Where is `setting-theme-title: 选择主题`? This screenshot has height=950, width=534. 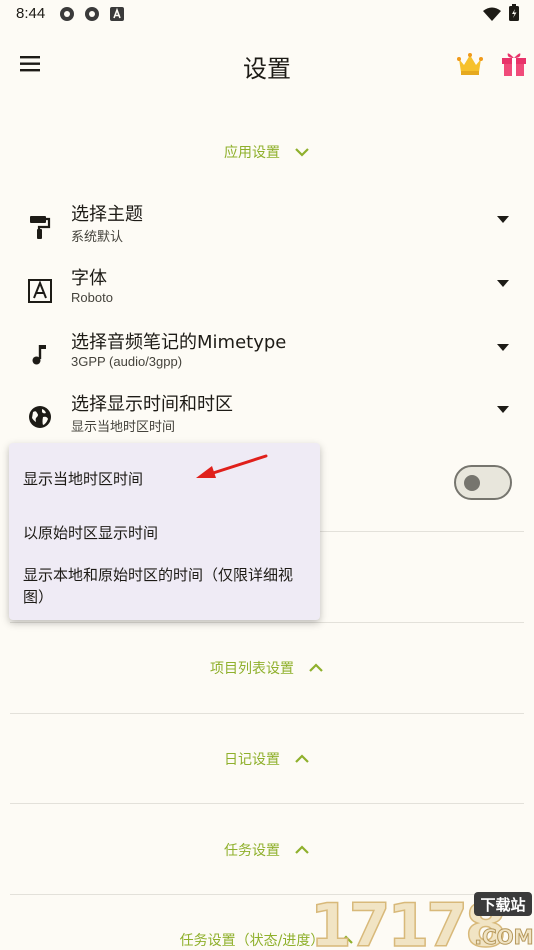
setting-theme-title: 选择主题 is located at coordinates (107, 214).